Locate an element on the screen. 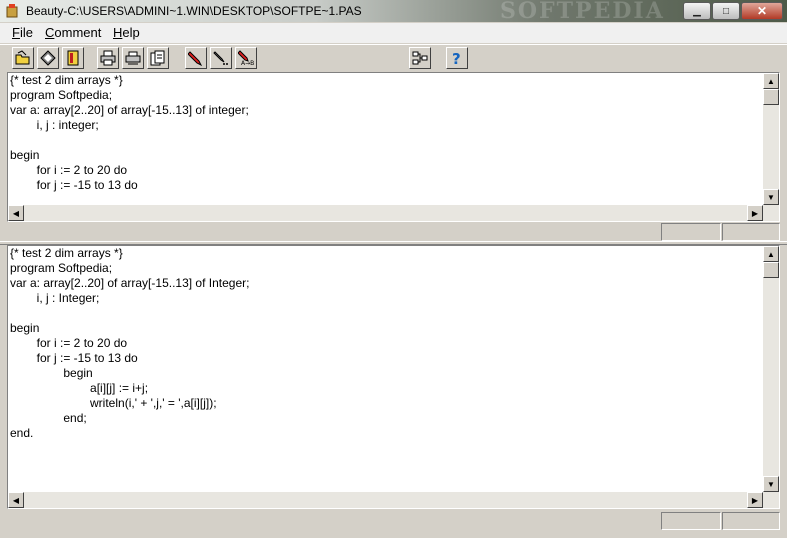  result-horizontal-scrollbar: ◀ ▶ is located at coordinates (393, 500).